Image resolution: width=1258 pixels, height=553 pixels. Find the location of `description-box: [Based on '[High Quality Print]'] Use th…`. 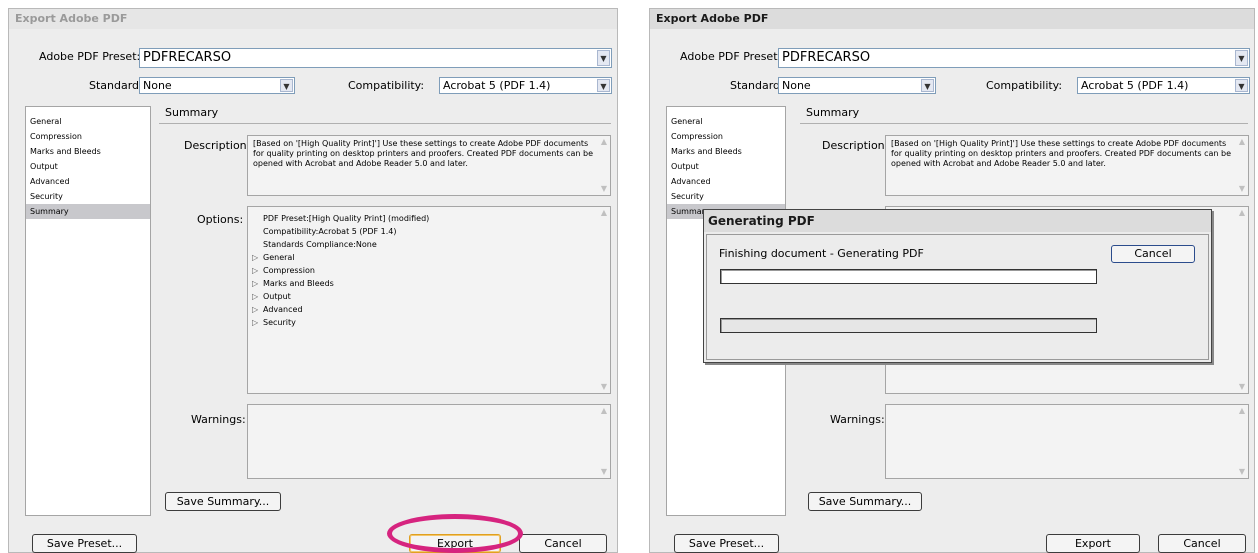

description-box: [Based on '[High Quality Print]'] Use th… is located at coordinates (1067, 165).